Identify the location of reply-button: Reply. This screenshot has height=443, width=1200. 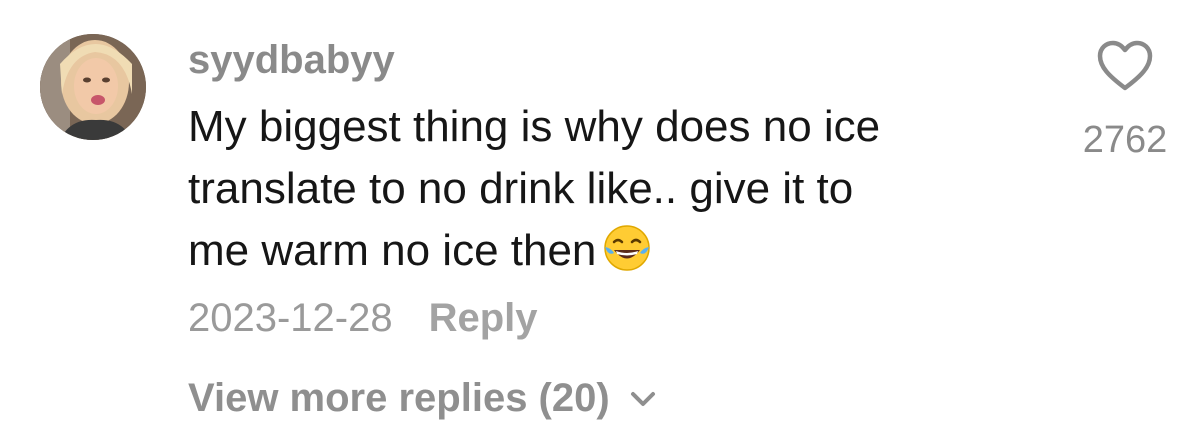
(483, 318).